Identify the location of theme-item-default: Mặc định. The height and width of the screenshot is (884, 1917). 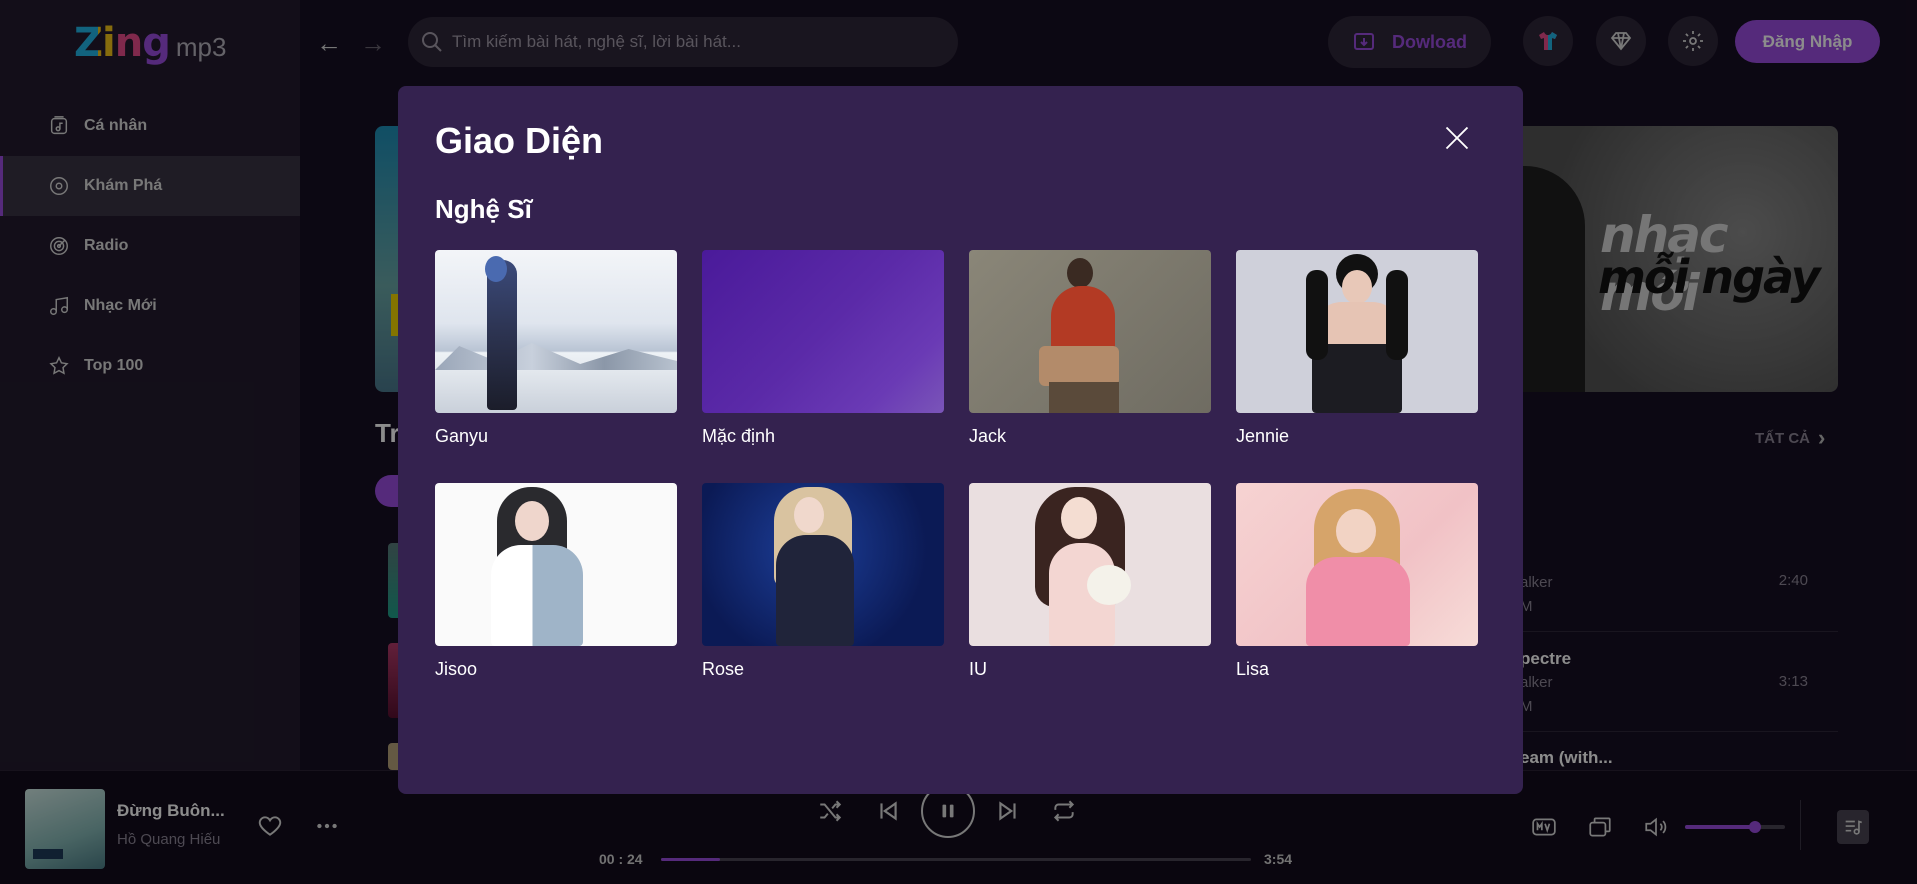
(823, 348).